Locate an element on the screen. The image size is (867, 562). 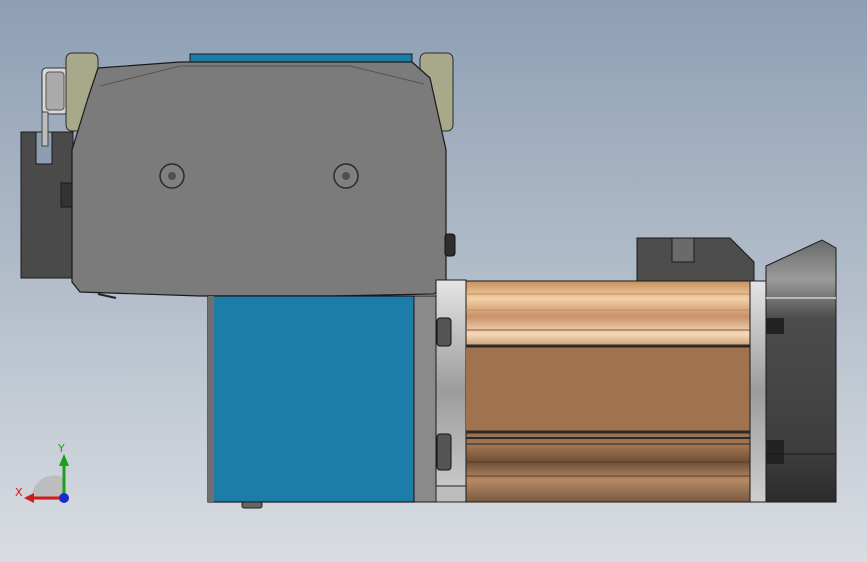
bottom-foot is located at coordinates (252, 505).